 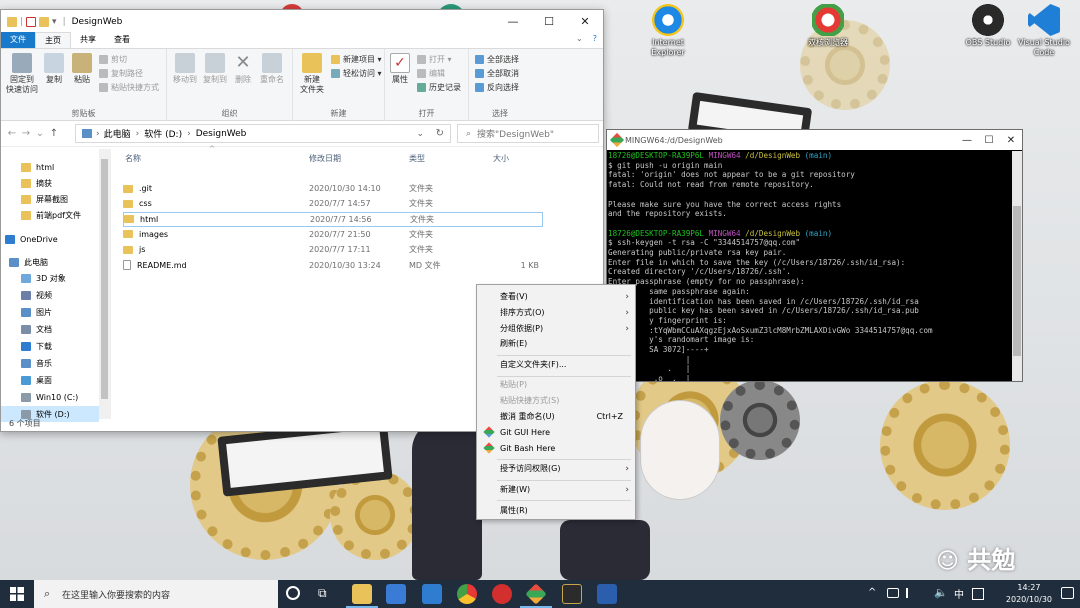 I want to click on nav-item: 下载, so click(x=36, y=346).